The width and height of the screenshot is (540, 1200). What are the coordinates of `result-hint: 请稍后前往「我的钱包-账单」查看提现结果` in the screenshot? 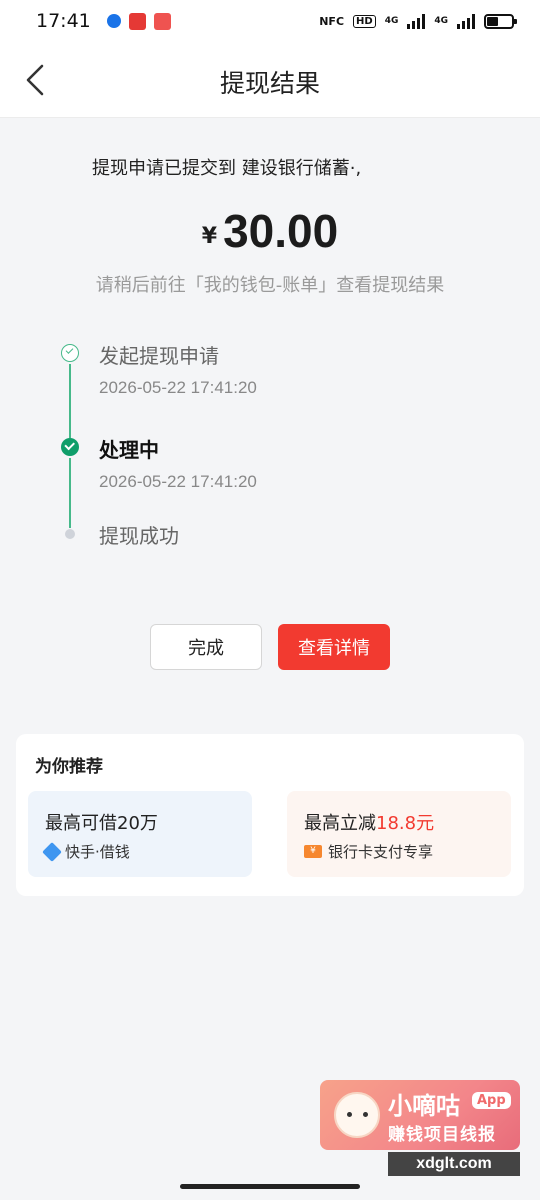 It's located at (270, 285).